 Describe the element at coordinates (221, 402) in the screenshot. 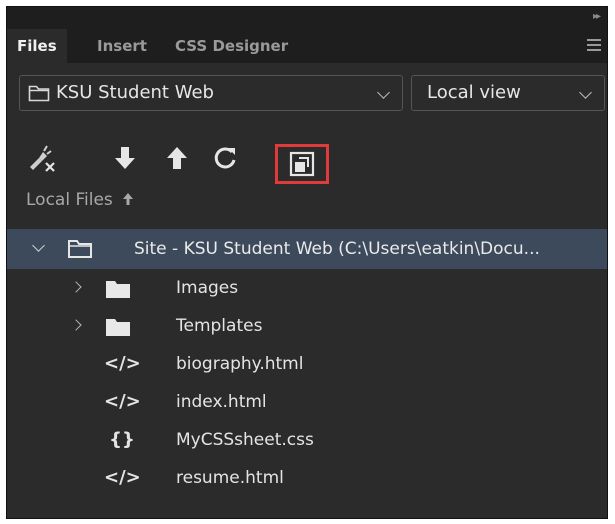

I see `tree-item-label: index.html` at that location.